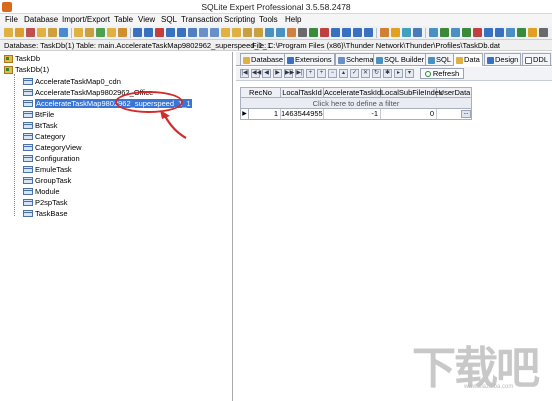 The height and width of the screenshot is (401, 552). What do you see at coordinates (352, 114) in the screenshot?
I see `cell-acceleratetaskid: -1` at bounding box center [352, 114].